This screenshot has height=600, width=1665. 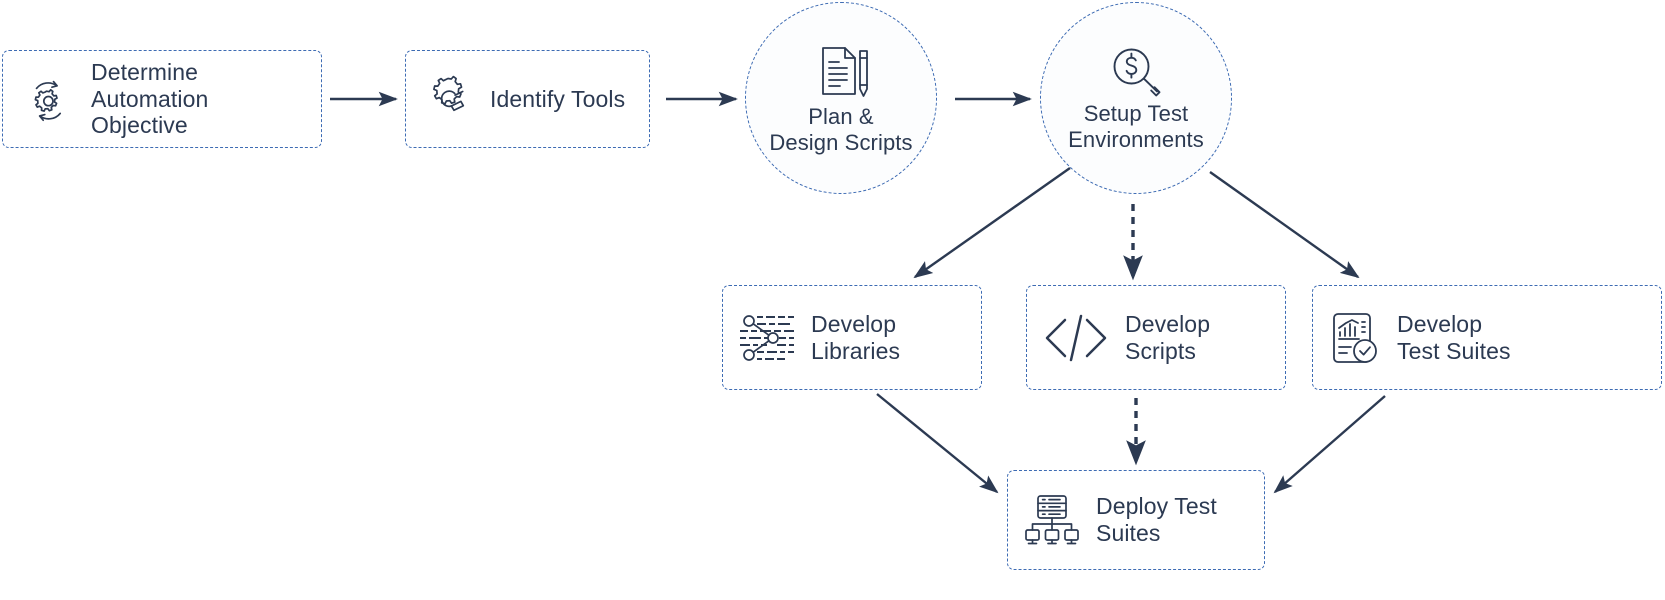 What do you see at coordinates (1156, 519) in the screenshot?
I see `node-label: Deploy Test Suites` at bounding box center [1156, 519].